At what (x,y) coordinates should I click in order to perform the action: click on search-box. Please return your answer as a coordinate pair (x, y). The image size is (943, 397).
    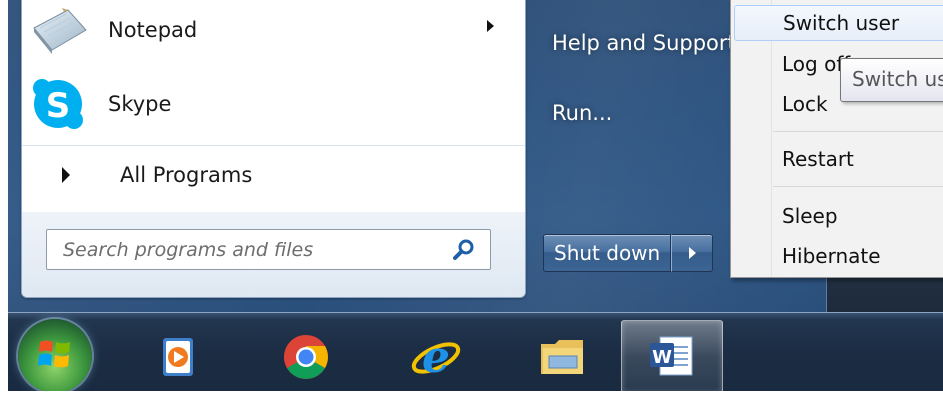
    Looking at the image, I should click on (268, 249).